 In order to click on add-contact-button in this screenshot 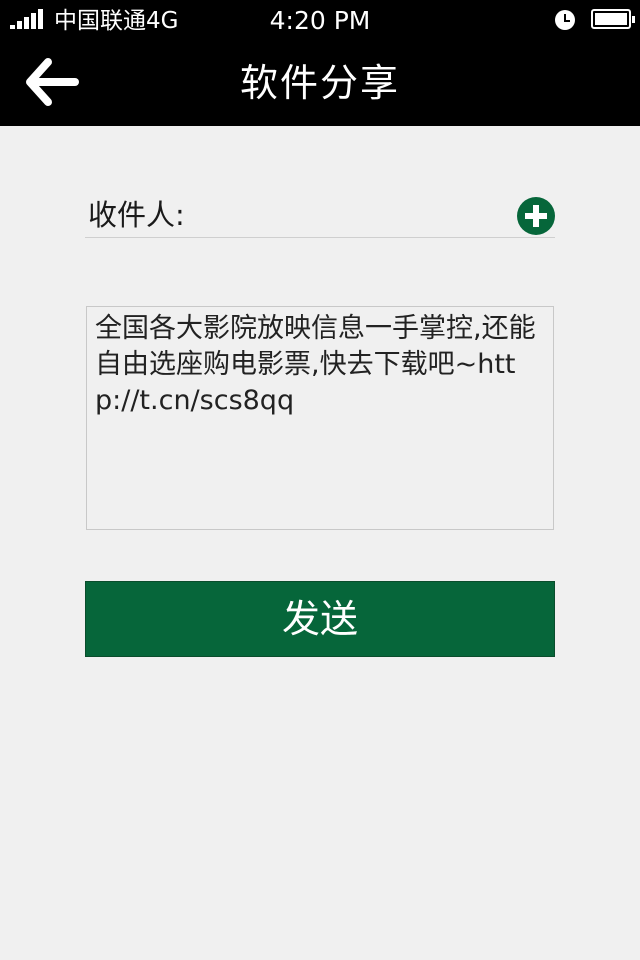, I will do `click(536, 216)`.